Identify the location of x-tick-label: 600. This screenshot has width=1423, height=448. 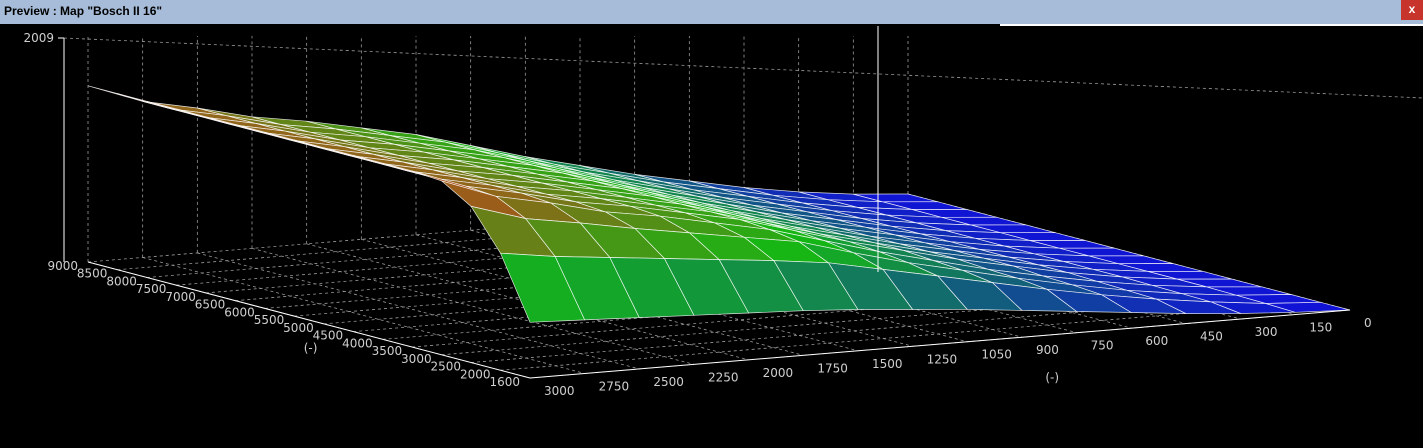
(1156, 341).